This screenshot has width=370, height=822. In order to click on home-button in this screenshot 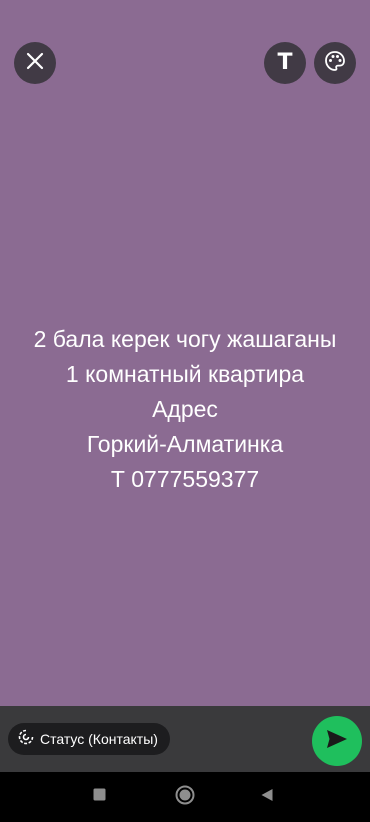, I will do `click(185, 797)`.